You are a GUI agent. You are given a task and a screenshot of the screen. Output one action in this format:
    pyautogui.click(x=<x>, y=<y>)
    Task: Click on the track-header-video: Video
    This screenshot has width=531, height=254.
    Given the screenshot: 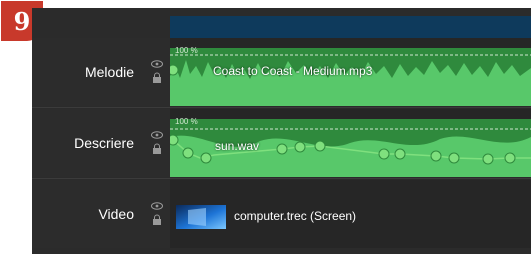 What is the action you would take?
    pyautogui.click(x=101, y=214)
    